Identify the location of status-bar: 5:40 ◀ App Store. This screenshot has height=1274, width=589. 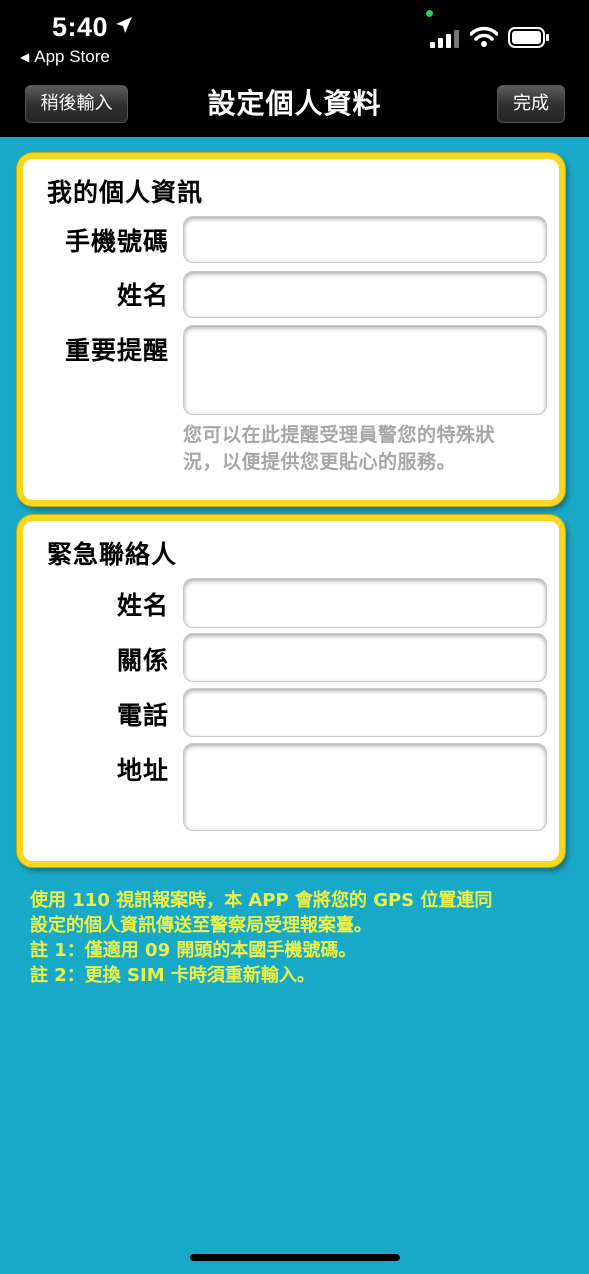
(294, 40).